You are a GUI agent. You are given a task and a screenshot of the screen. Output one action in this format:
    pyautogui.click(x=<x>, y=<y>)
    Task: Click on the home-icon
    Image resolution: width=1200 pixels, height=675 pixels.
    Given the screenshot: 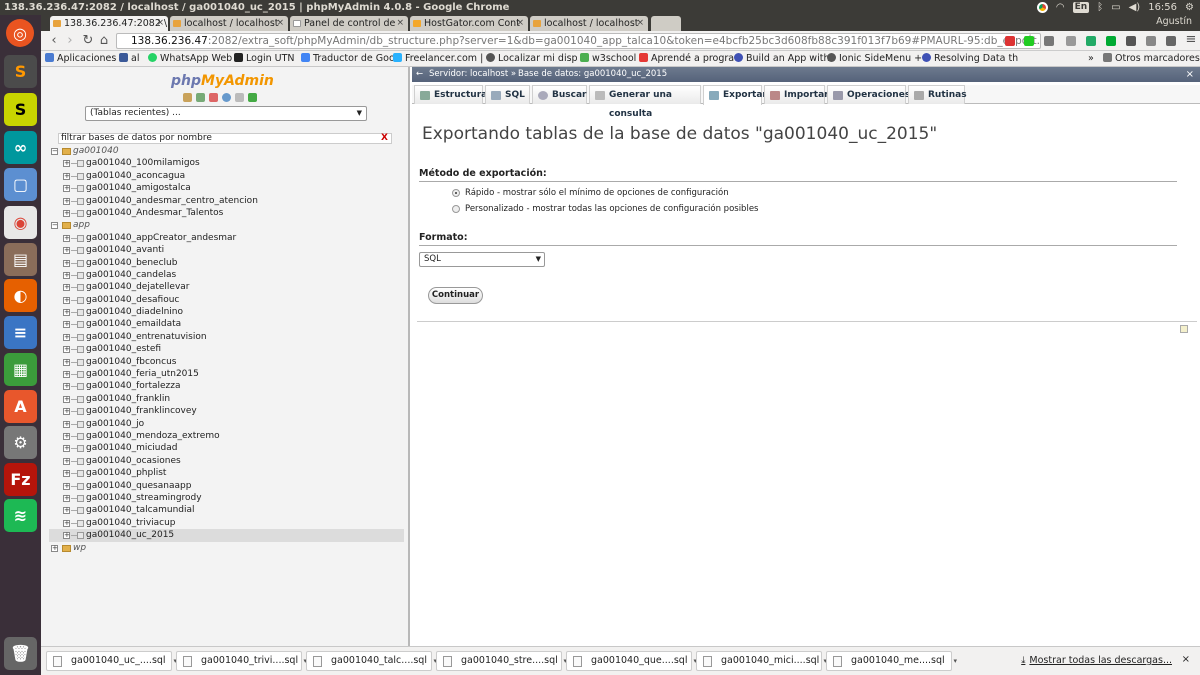 What is the action you would take?
    pyautogui.click(x=187, y=97)
    